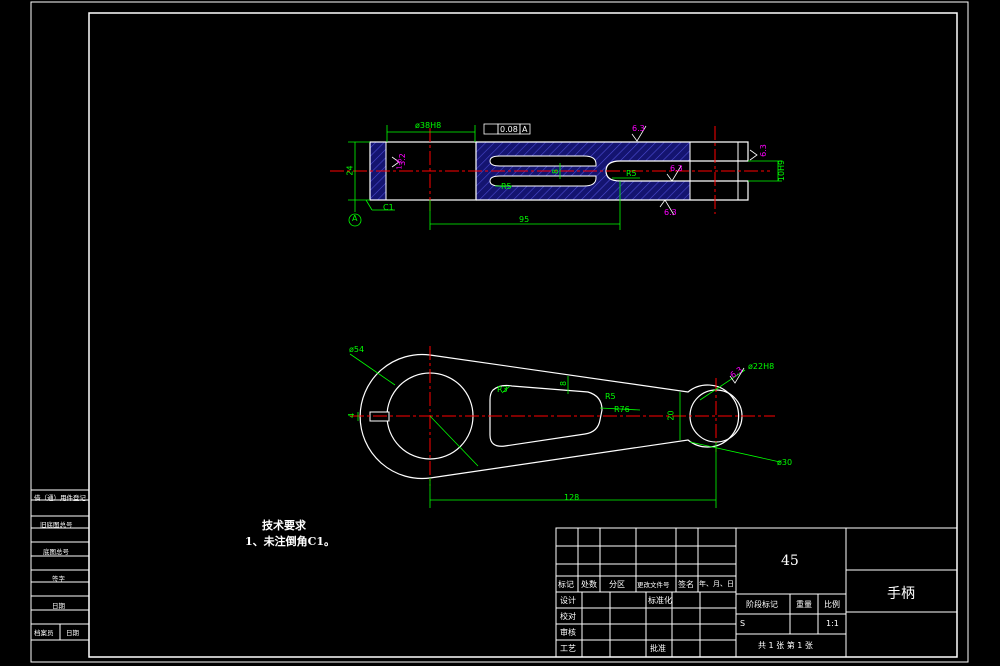 This screenshot has height=666, width=1000. What do you see at coordinates (660, 600) in the screenshot?
I see `standard: 标准化` at bounding box center [660, 600].